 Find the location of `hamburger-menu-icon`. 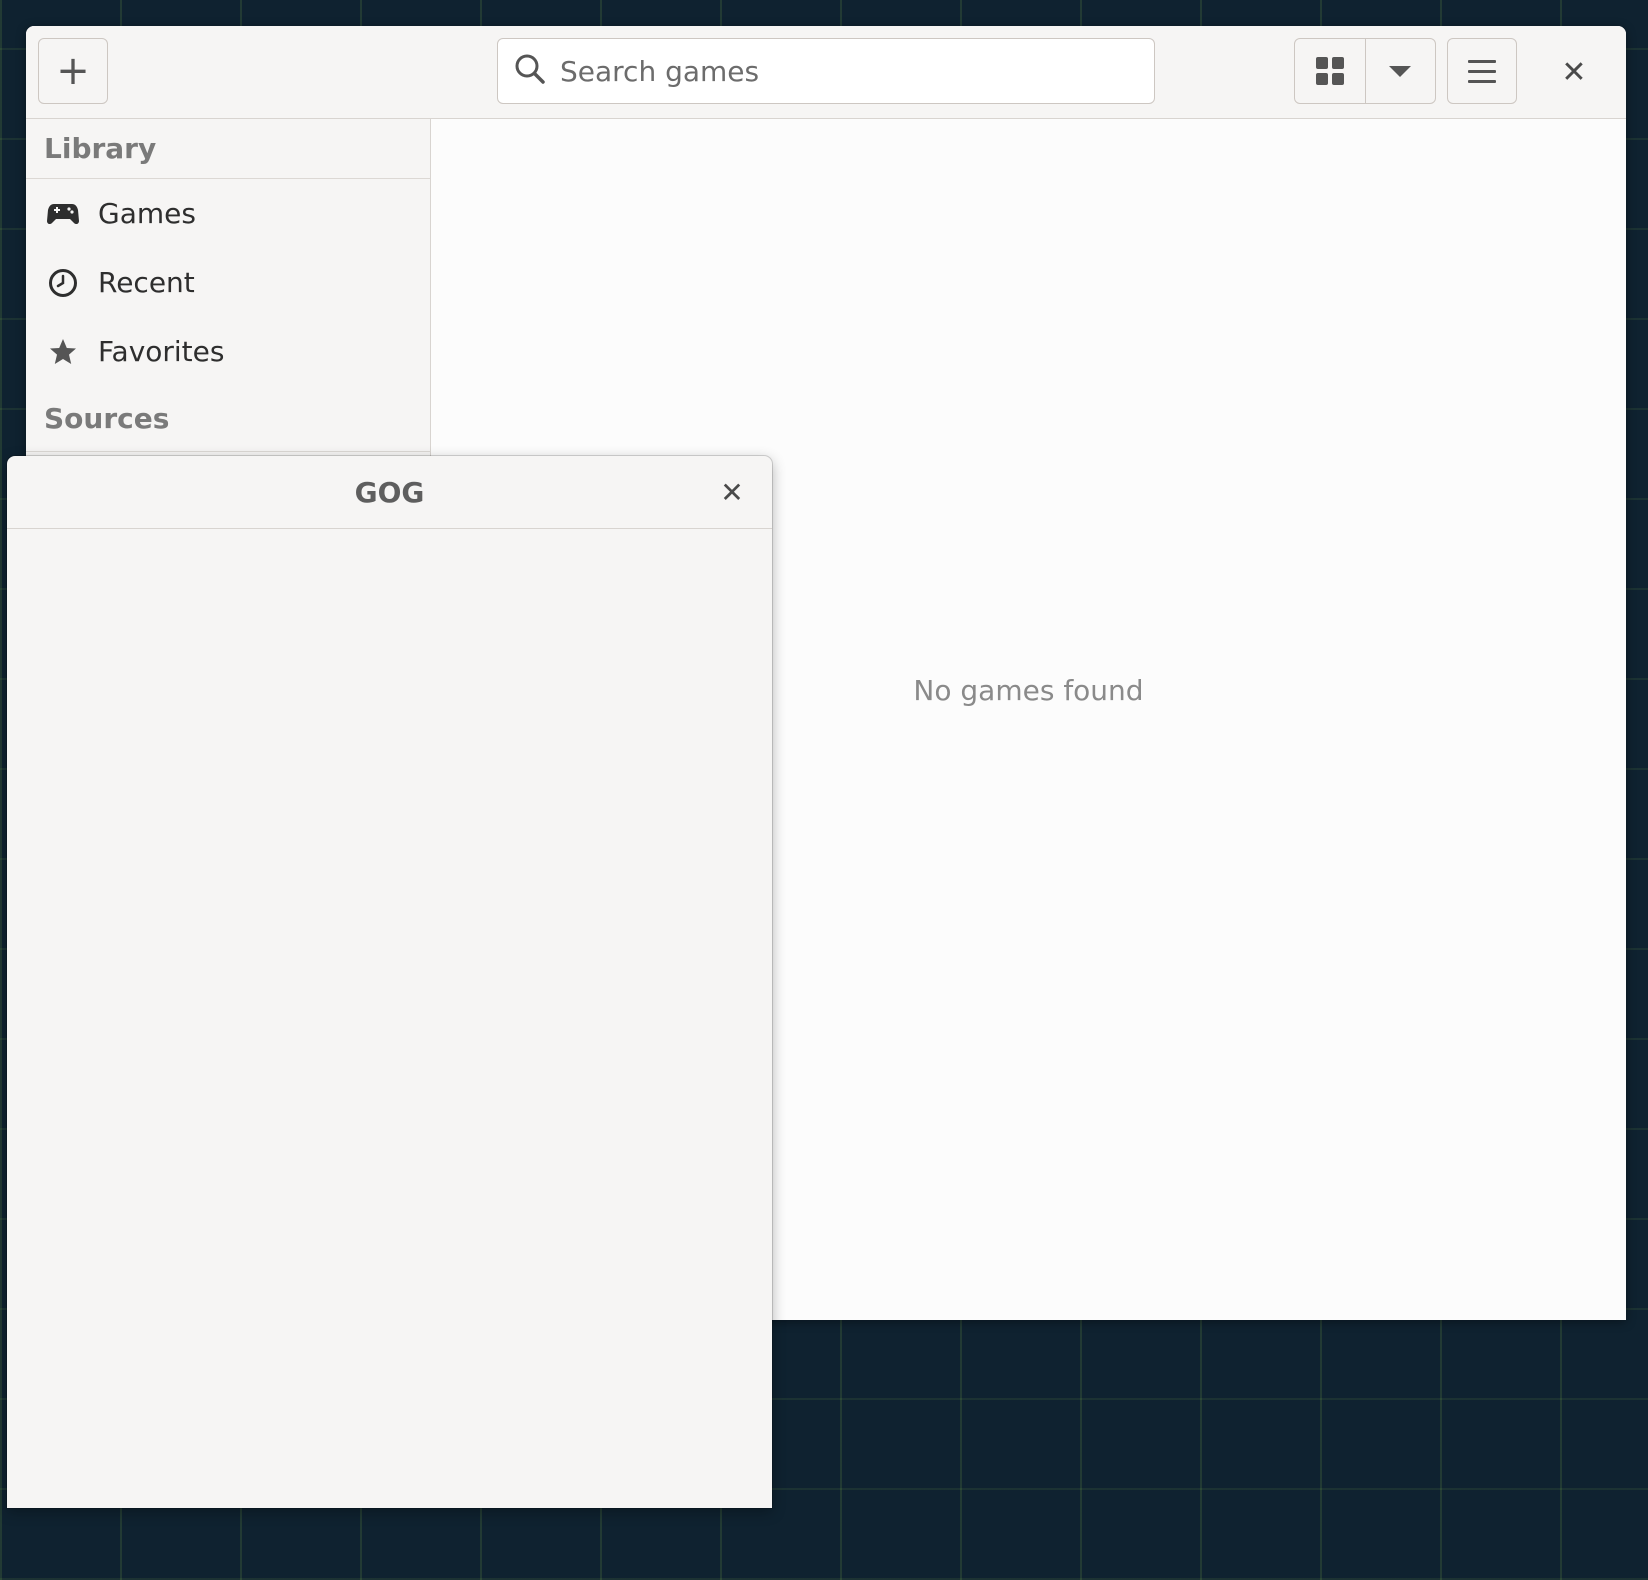

hamburger-menu-icon is located at coordinates (1482, 71).